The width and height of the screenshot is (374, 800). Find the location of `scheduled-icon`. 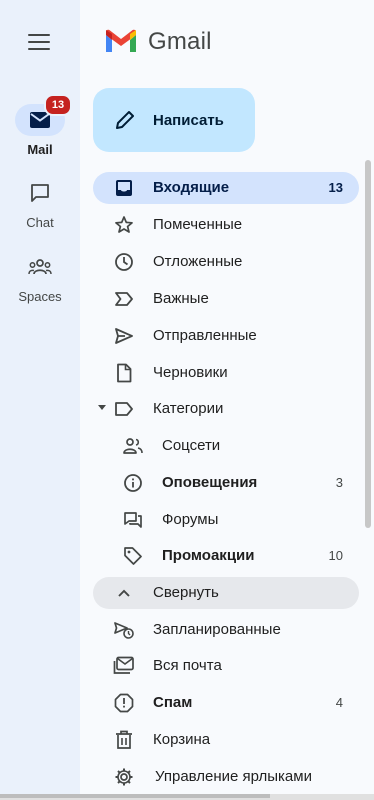

scheduled-icon is located at coordinates (124, 630).